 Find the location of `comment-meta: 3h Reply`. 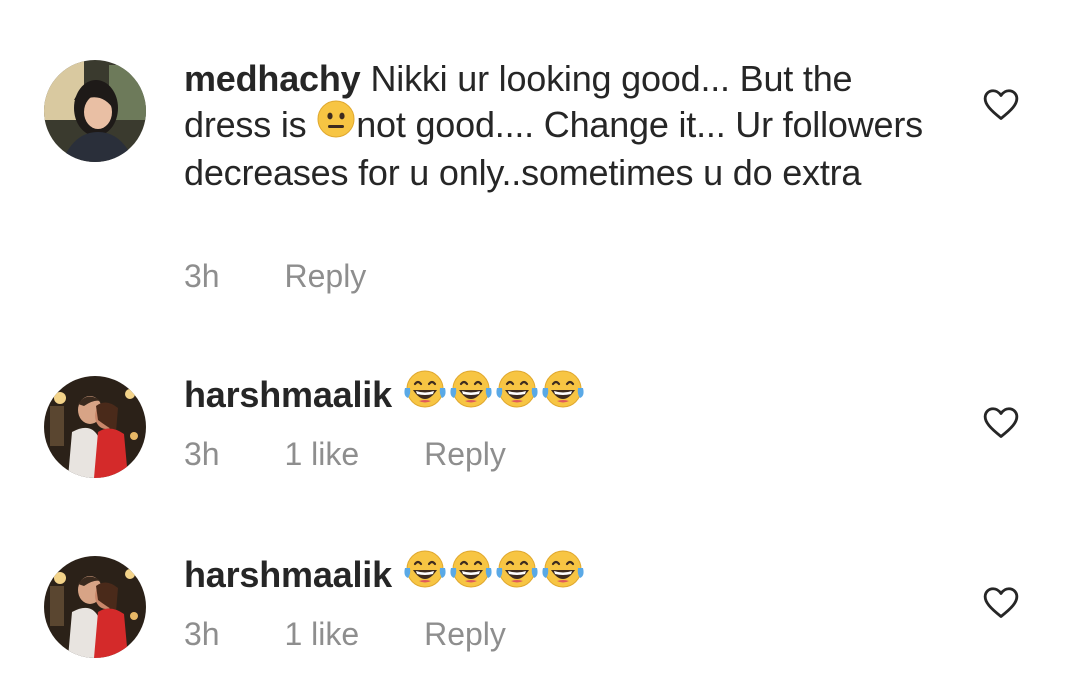

comment-meta: 3h Reply is located at coordinates (303, 276).